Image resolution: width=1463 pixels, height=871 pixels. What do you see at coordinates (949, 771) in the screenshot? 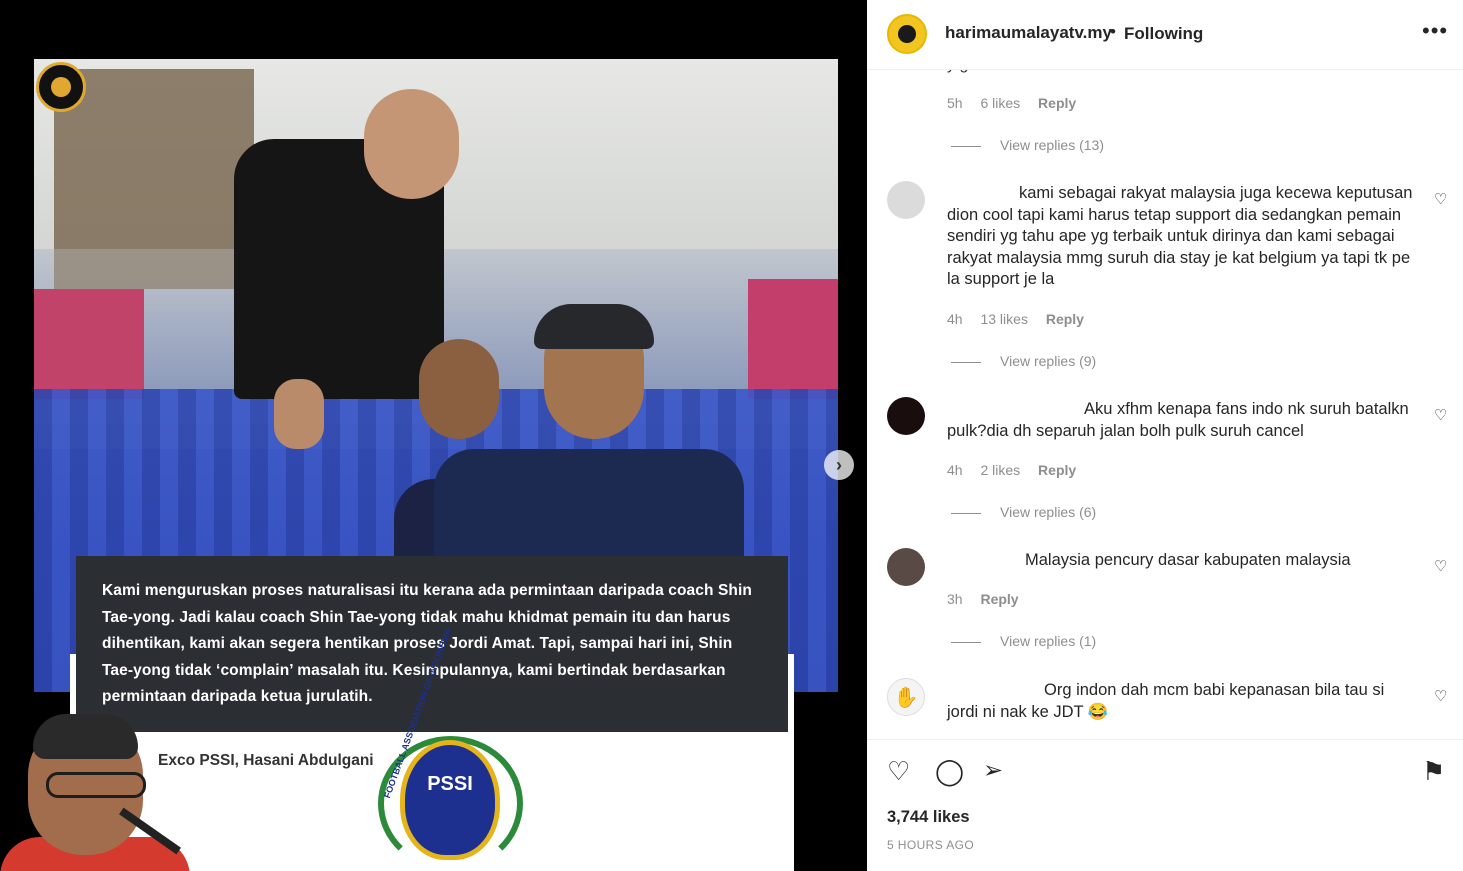
I see `comment-icon: ◯` at bounding box center [949, 771].